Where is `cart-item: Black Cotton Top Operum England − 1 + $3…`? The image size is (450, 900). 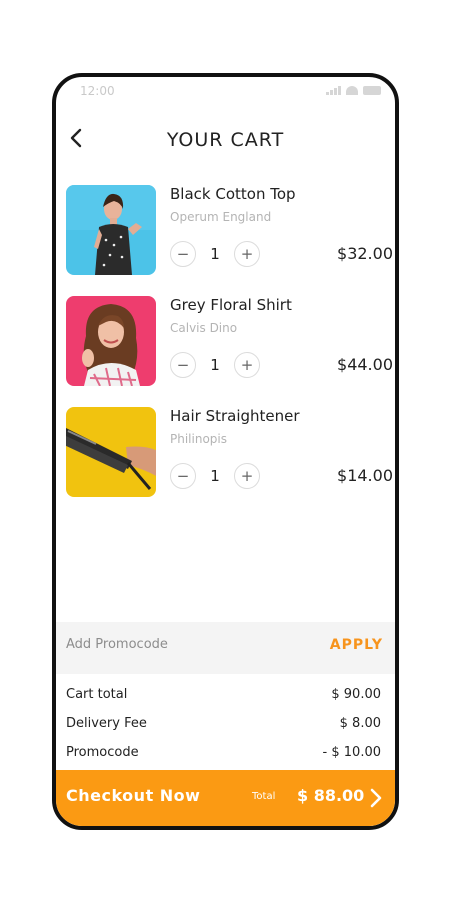
cart-item: Black Cotton Top Operum England − 1 + $3… is located at coordinates (229, 230).